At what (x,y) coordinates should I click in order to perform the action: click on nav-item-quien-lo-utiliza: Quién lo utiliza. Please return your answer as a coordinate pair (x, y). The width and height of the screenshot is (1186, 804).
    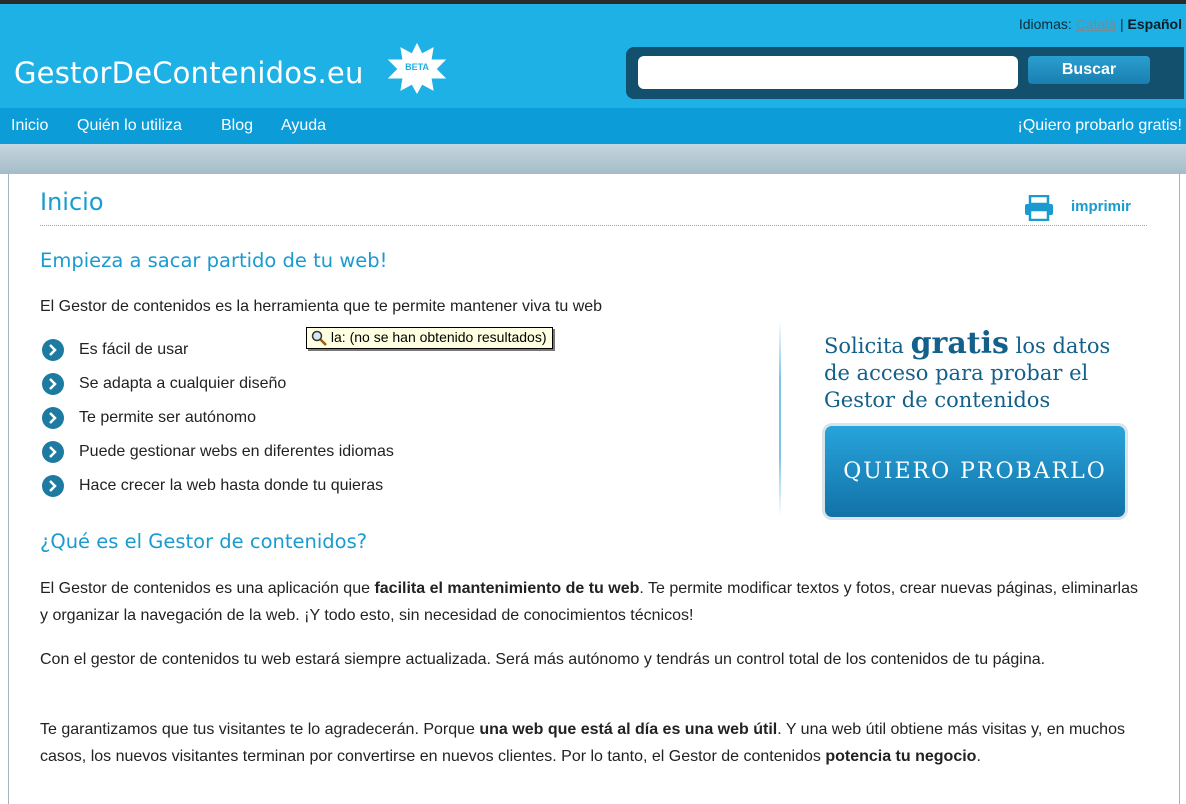
    Looking at the image, I should click on (129, 126).